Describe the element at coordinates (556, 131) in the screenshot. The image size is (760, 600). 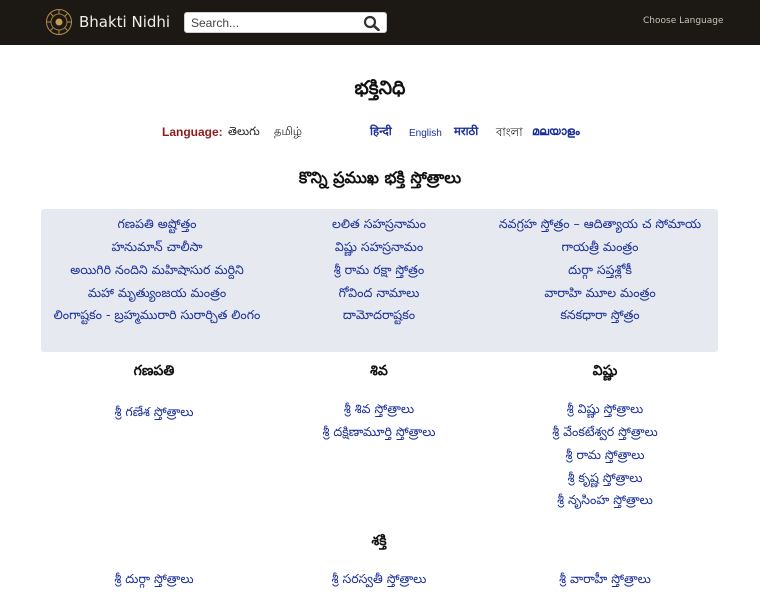
I see `language-malayalam: മലയാളം` at that location.